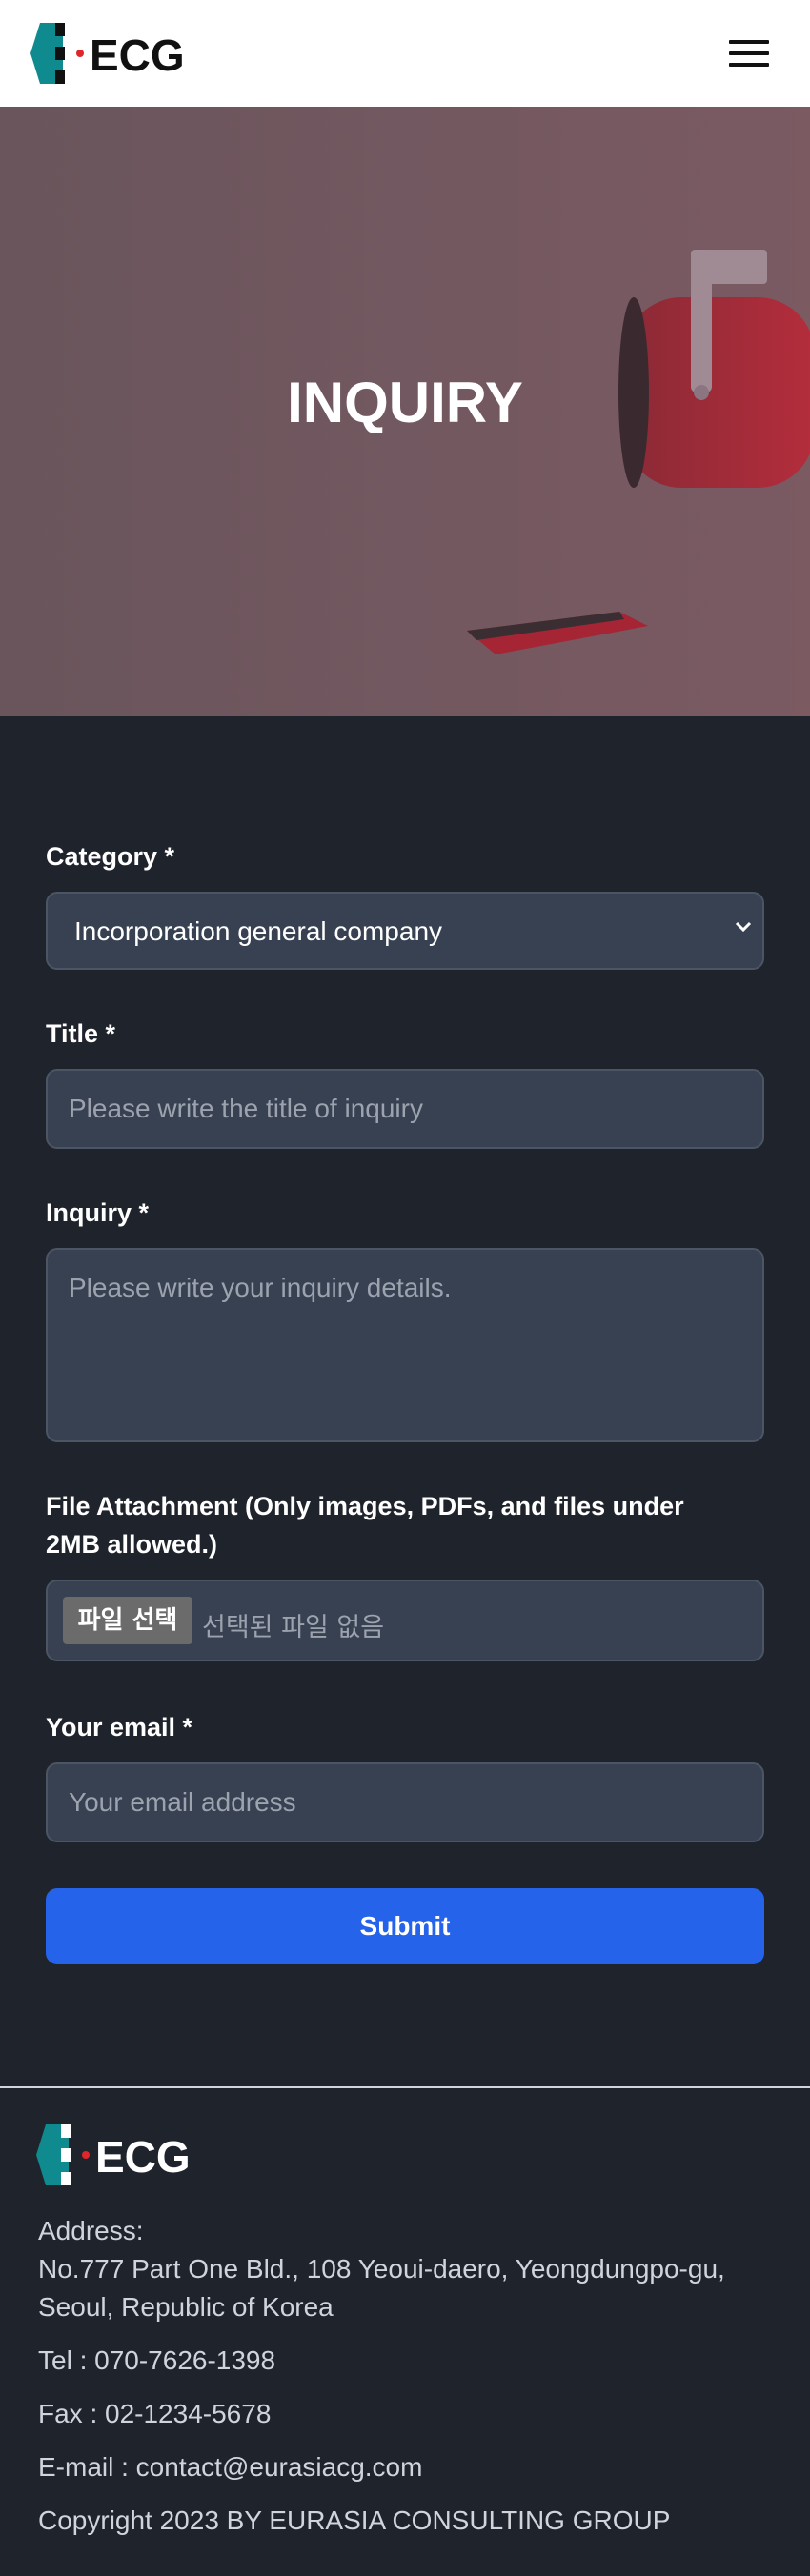  Describe the element at coordinates (98, 1213) in the screenshot. I see `inquiry-label: Inquiry *` at that location.